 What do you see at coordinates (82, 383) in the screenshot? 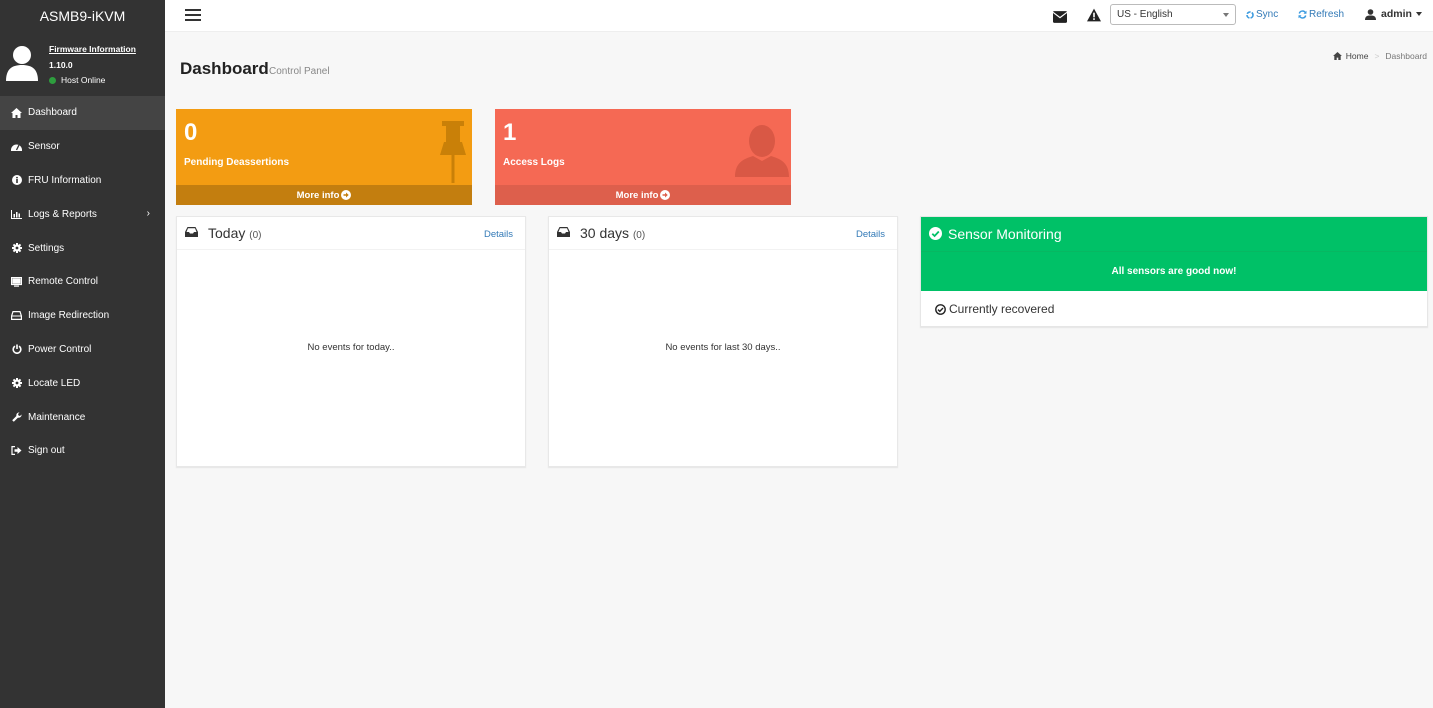
I see `sidebar-item-locate-led: Locate LED` at bounding box center [82, 383].